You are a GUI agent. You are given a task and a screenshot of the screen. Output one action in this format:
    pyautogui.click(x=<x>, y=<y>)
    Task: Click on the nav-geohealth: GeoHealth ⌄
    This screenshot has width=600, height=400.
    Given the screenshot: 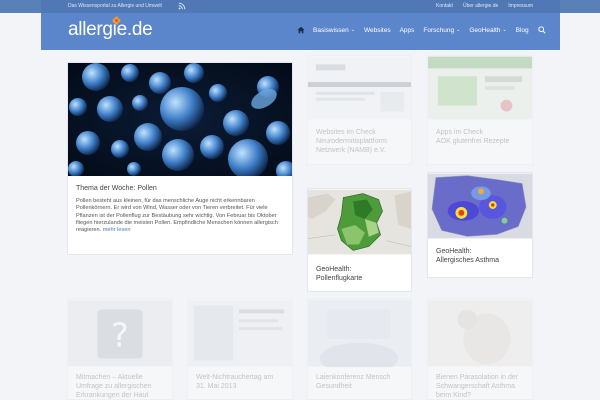 What is the action you would take?
    pyautogui.click(x=487, y=30)
    